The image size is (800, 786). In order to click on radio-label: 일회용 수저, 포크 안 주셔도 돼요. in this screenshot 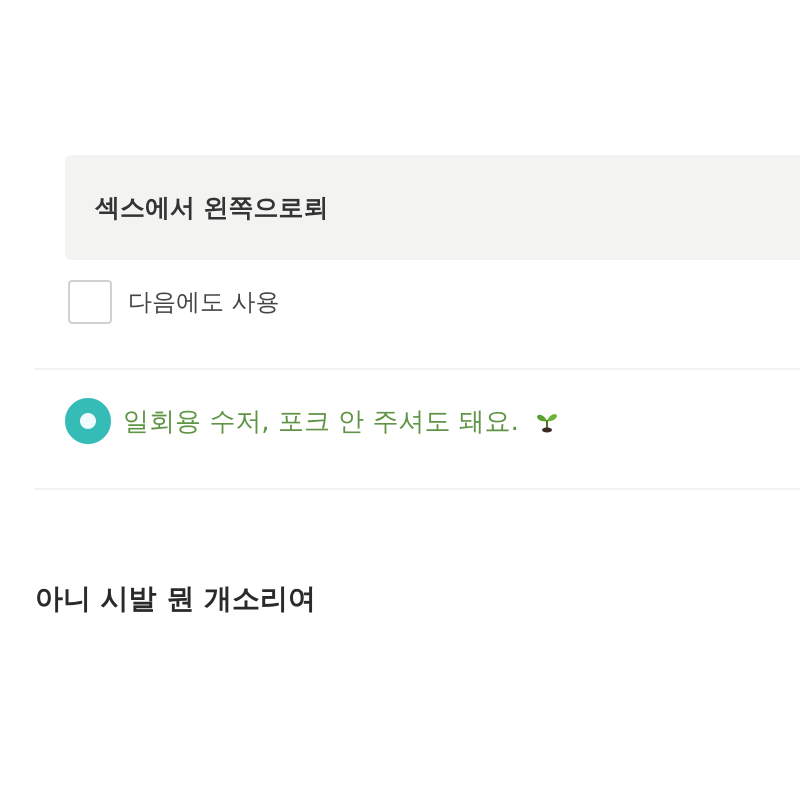, I will do `click(321, 422)`.